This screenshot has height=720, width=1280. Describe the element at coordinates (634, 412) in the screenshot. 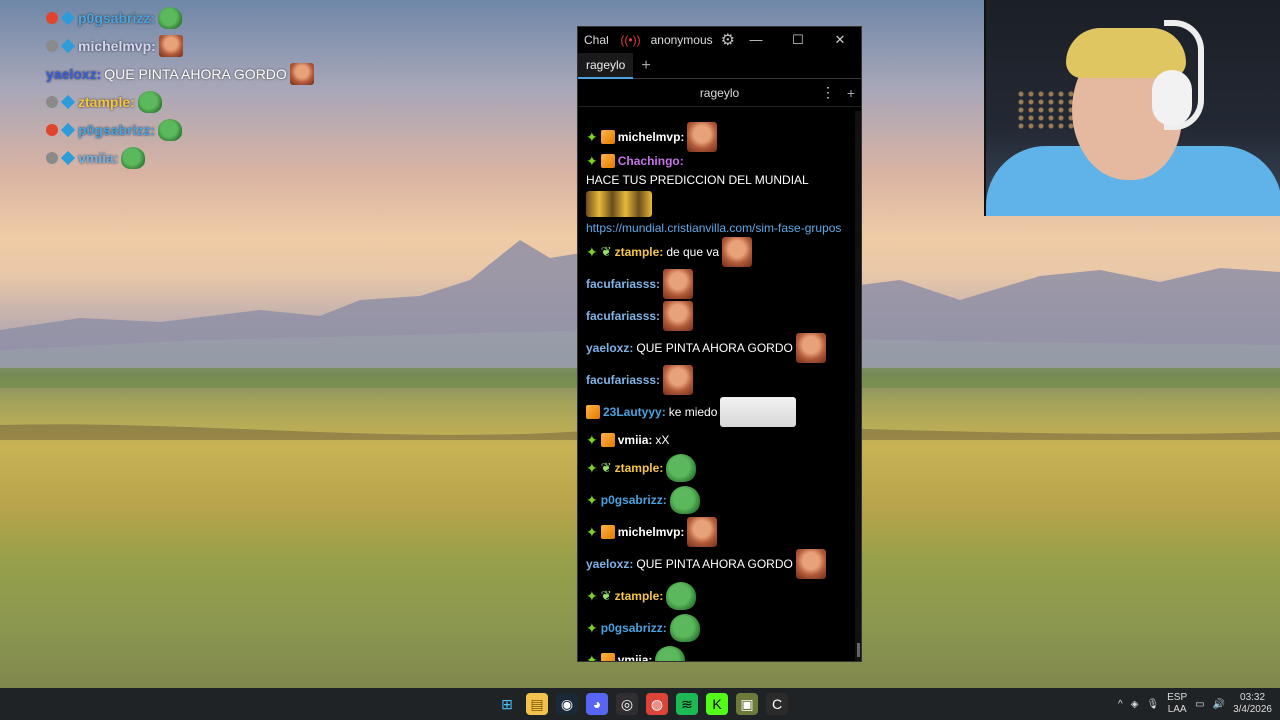

I see `chat-username: 23Lautyyy:` at that location.